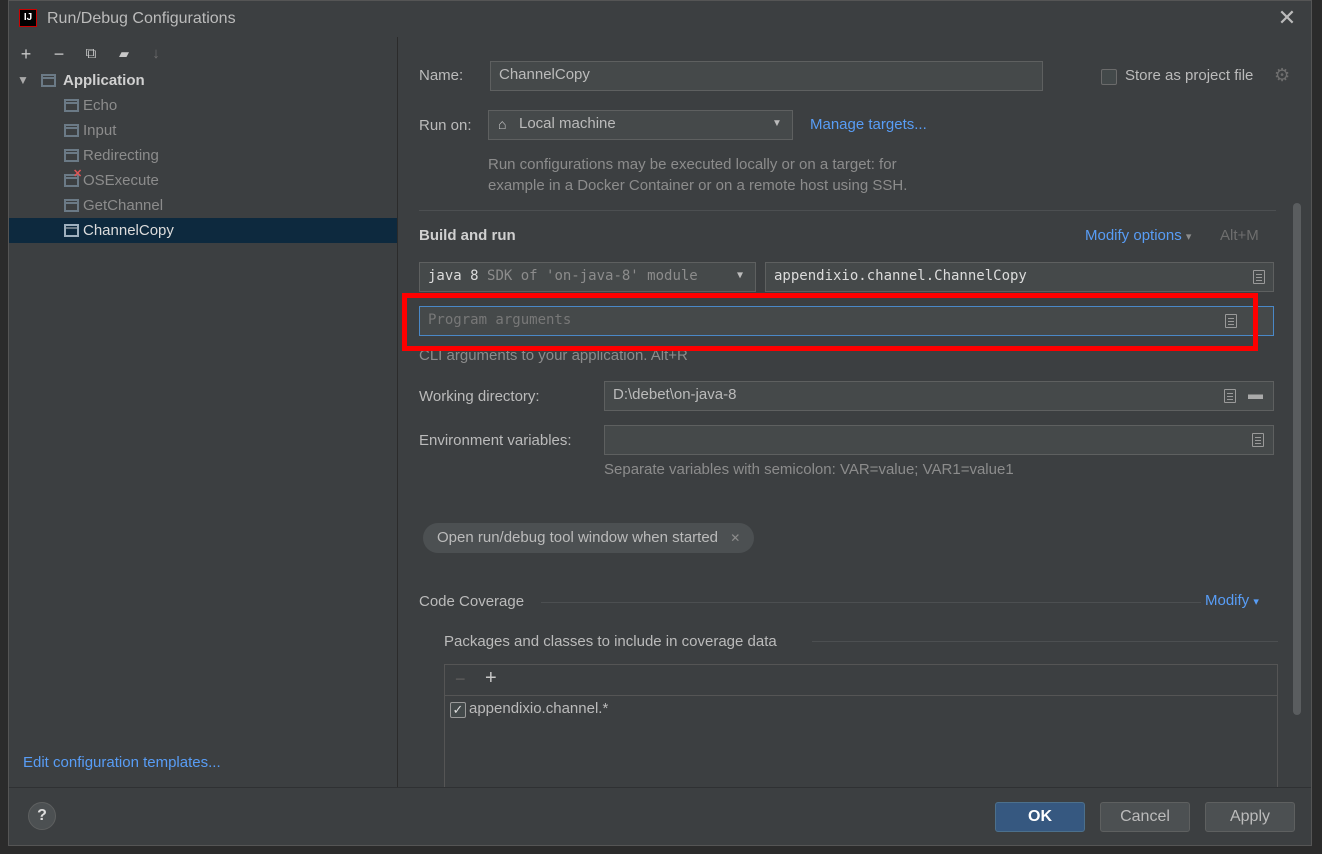 Image resolution: width=1322 pixels, height=854 pixels. What do you see at coordinates (567, 123) in the screenshot?
I see `run-on-value: Local machine` at bounding box center [567, 123].